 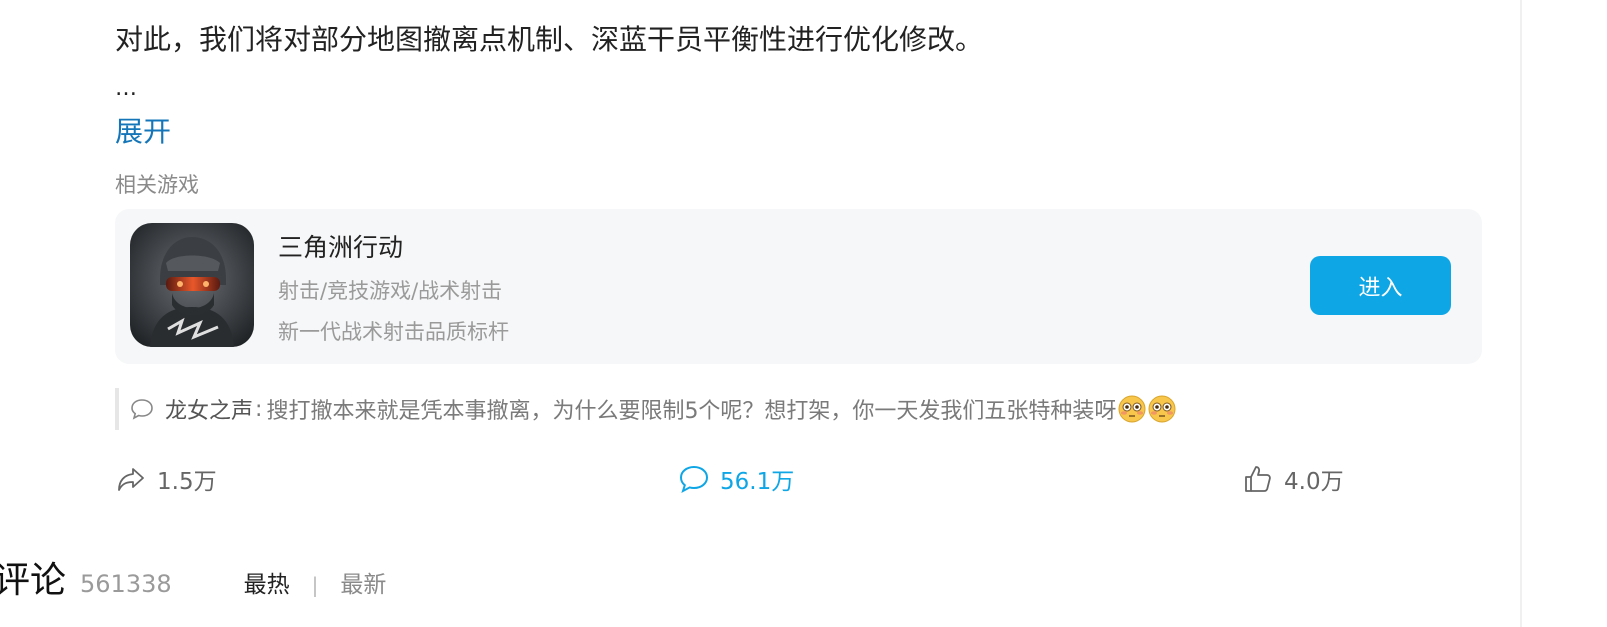 What do you see at coordinates (143, 130) in the screenshot?
I see `expand-link: 展开` at bounding box center [143, 130].